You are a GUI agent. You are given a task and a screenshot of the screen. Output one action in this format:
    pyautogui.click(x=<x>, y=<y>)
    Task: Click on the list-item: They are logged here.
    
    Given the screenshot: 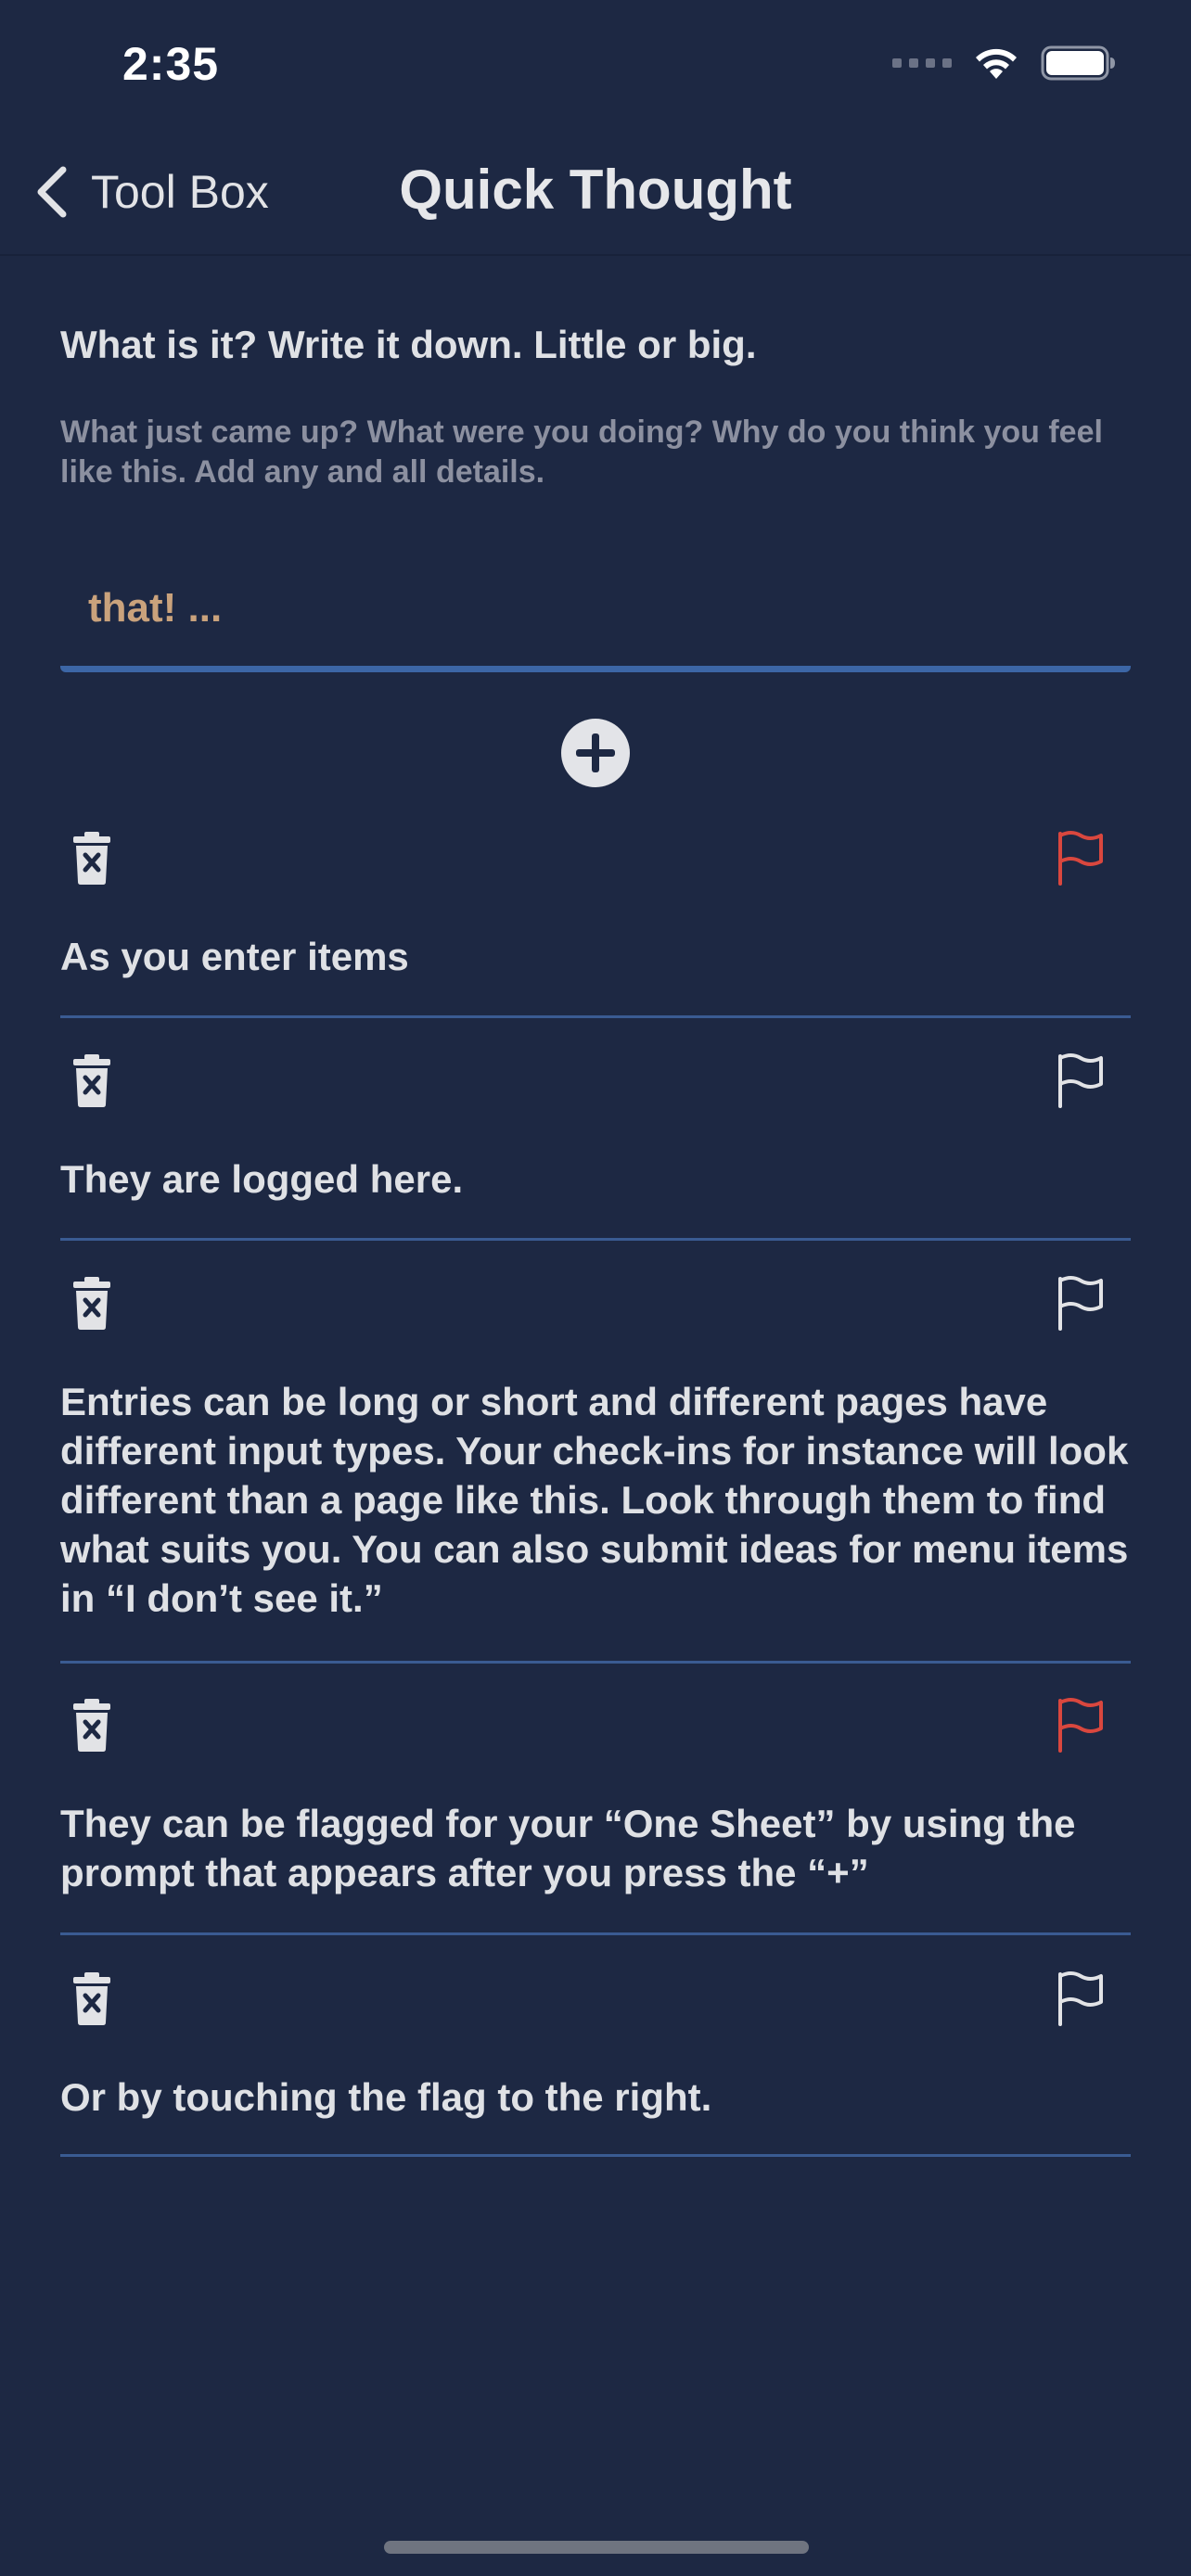 What is the action you would take?
    pyautogui.click(x=595, y=1146)
    